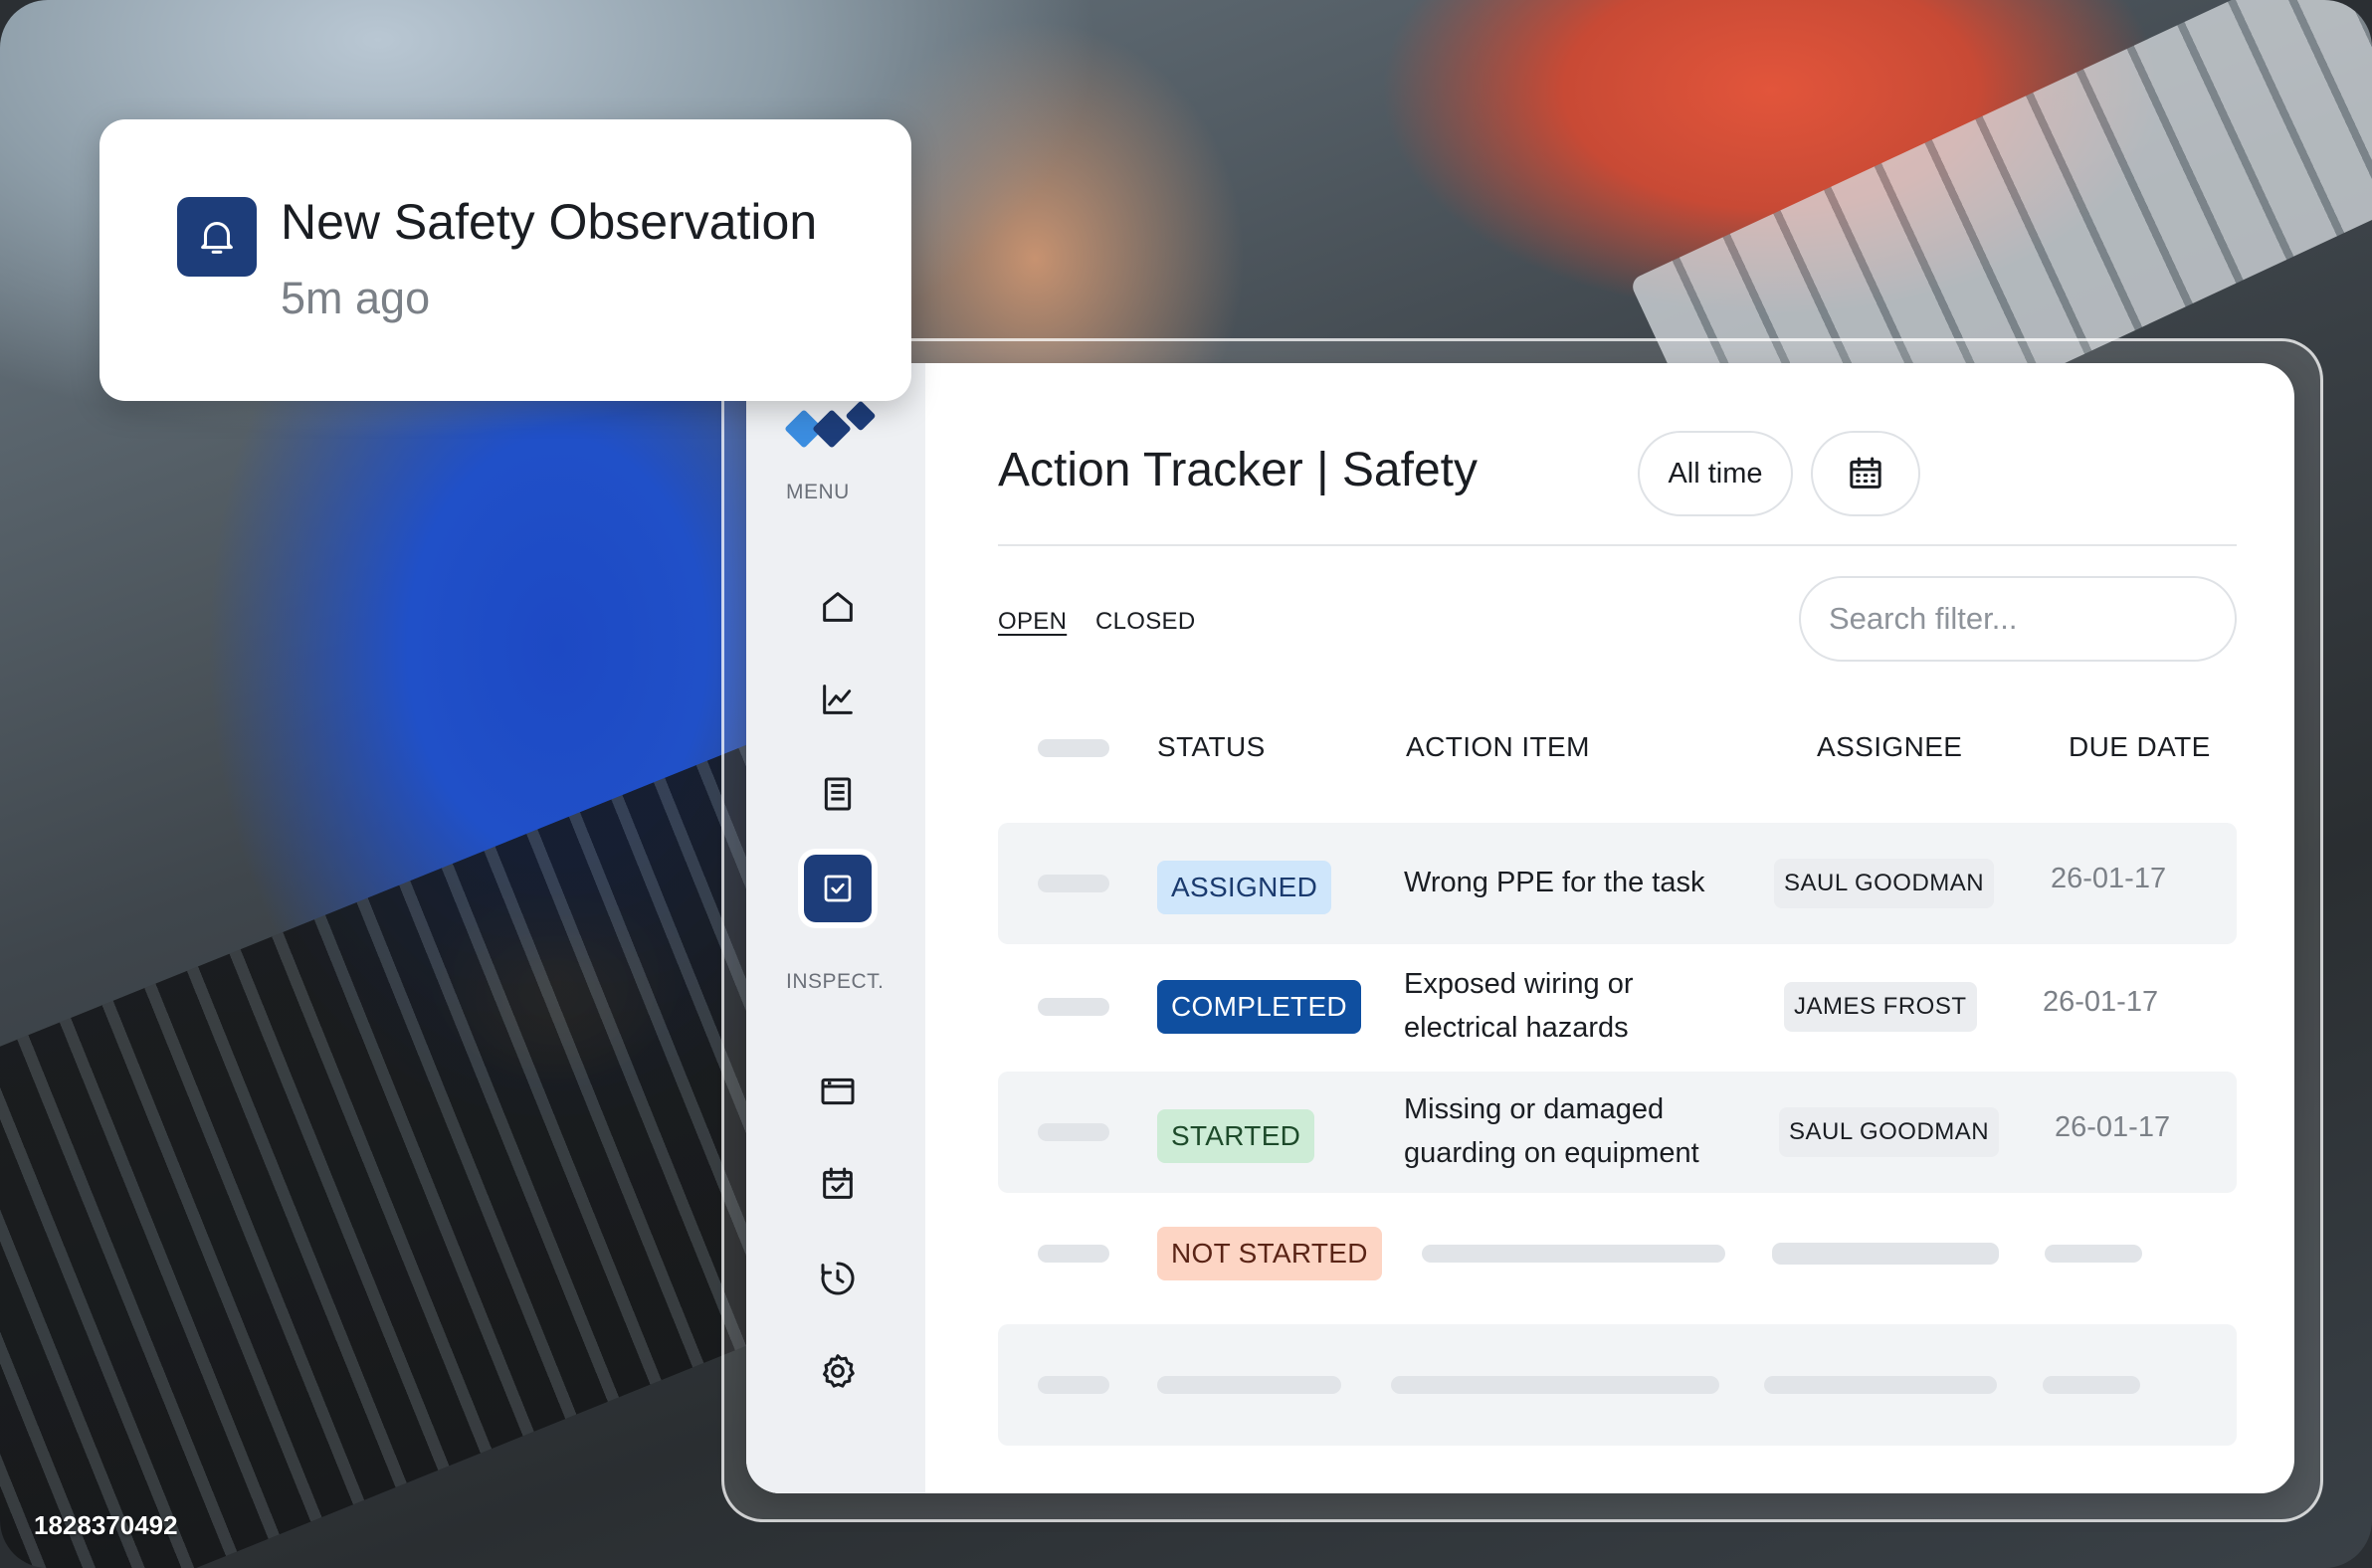  Describe the element at coordinates (1519, 984) in the screenshot. I see `action-item-text: Exposed wiring or` at that location.